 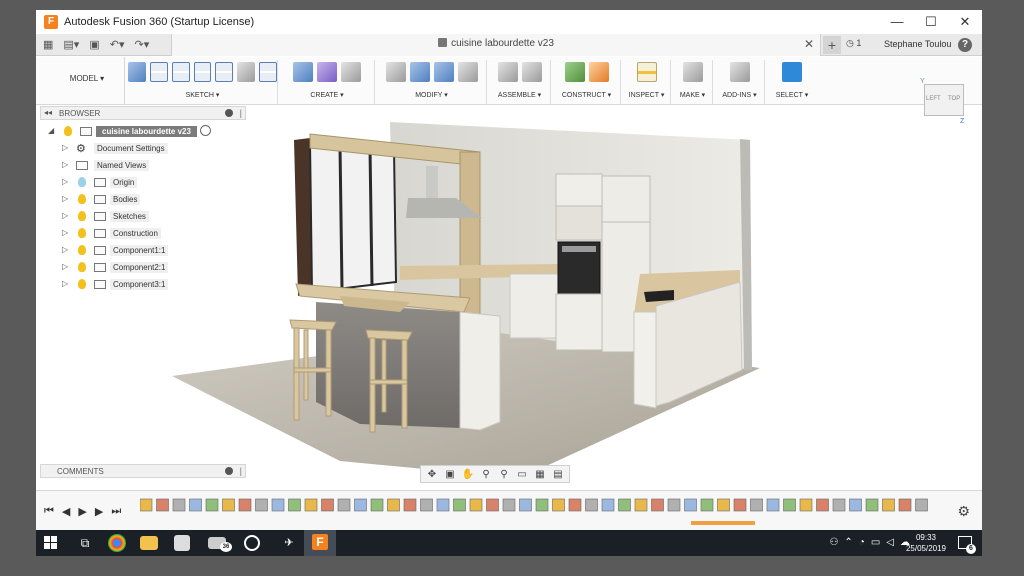 What do you see at coordinates (82, 511) in the screenshot?
I see `play-icon: ▶` at bounding box center [82, 511].